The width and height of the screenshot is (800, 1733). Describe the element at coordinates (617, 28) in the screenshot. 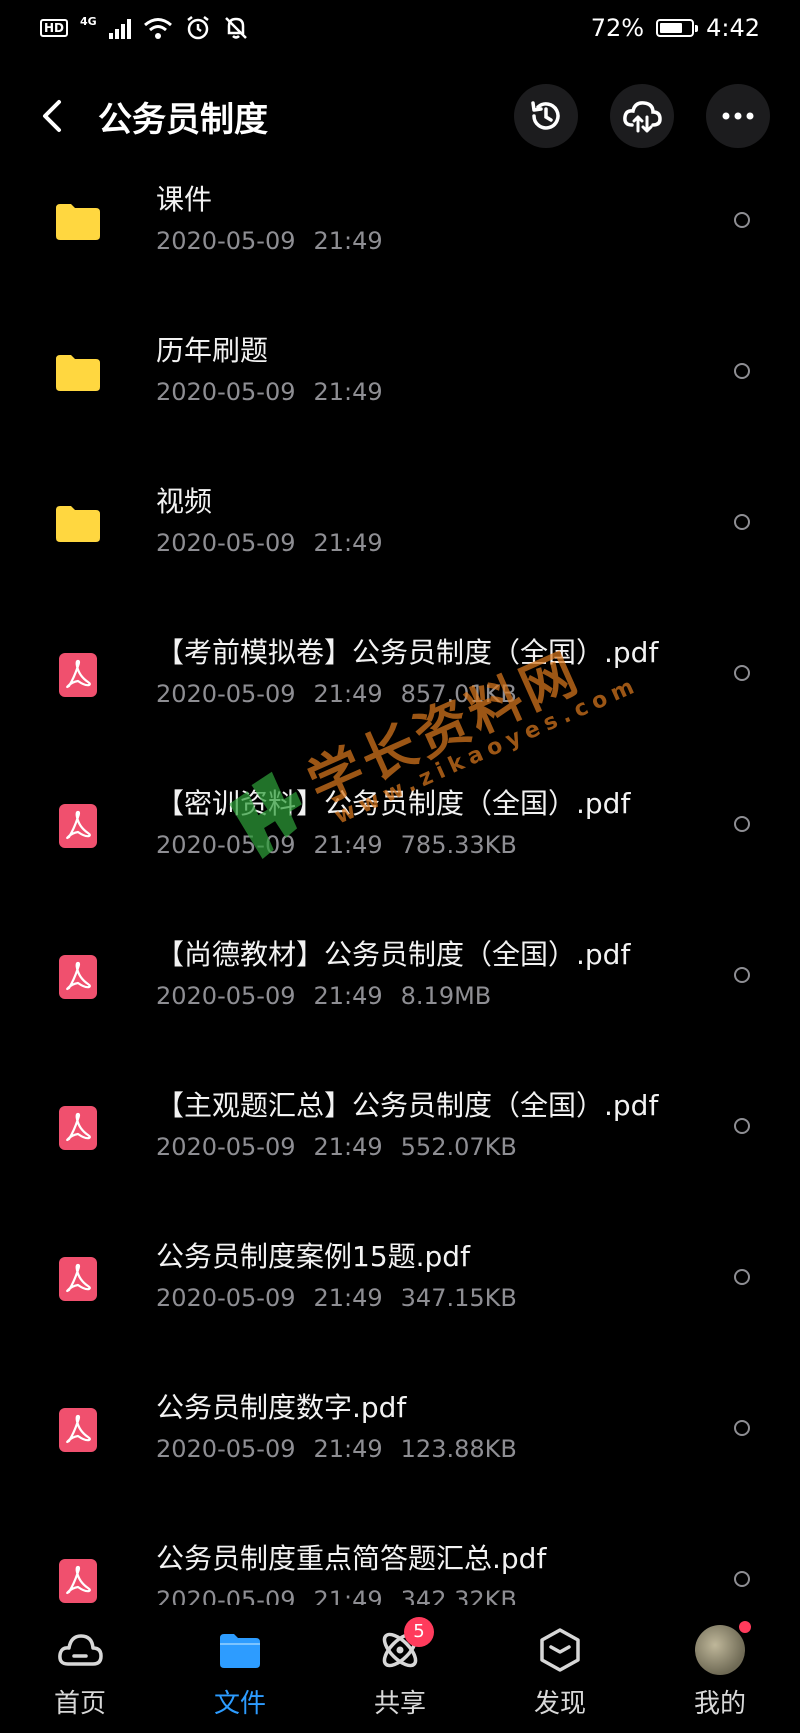

I see `battery-percent: 72%` at that location.